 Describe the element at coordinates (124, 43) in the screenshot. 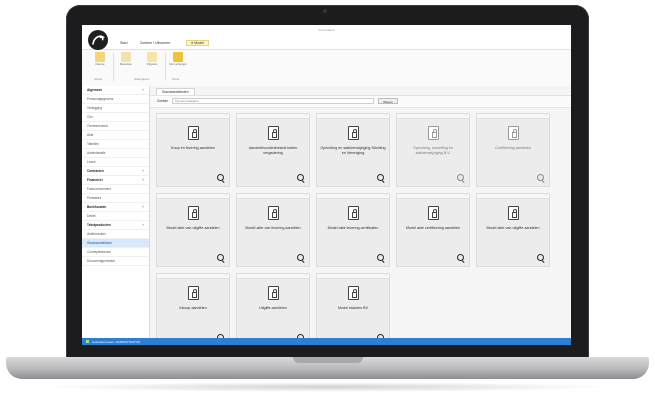

I see `ribbon-tab-start: Start` at that location.